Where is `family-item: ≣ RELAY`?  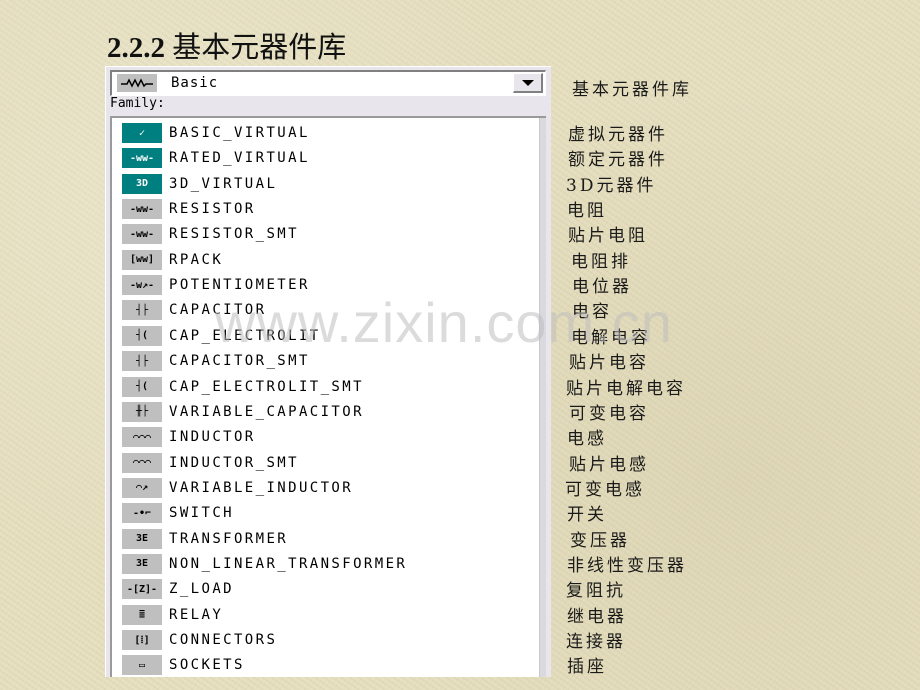
family-item: ≣ RELAY is located at coordinates (172, 615).